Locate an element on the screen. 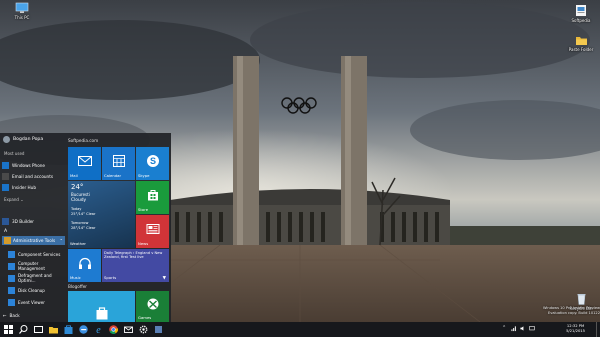 This screenshot has width=600, height=337. app-label: Windows Phone is located at coordinates (28, 165).